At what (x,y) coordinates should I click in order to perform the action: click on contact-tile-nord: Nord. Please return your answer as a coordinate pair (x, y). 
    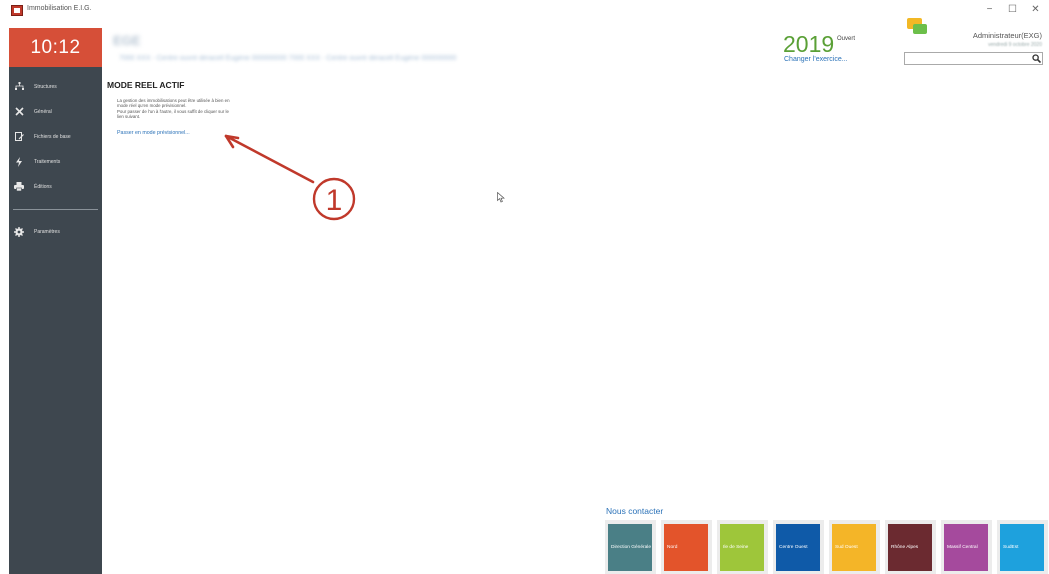
    Looking at the image, I should click on (686, 547).